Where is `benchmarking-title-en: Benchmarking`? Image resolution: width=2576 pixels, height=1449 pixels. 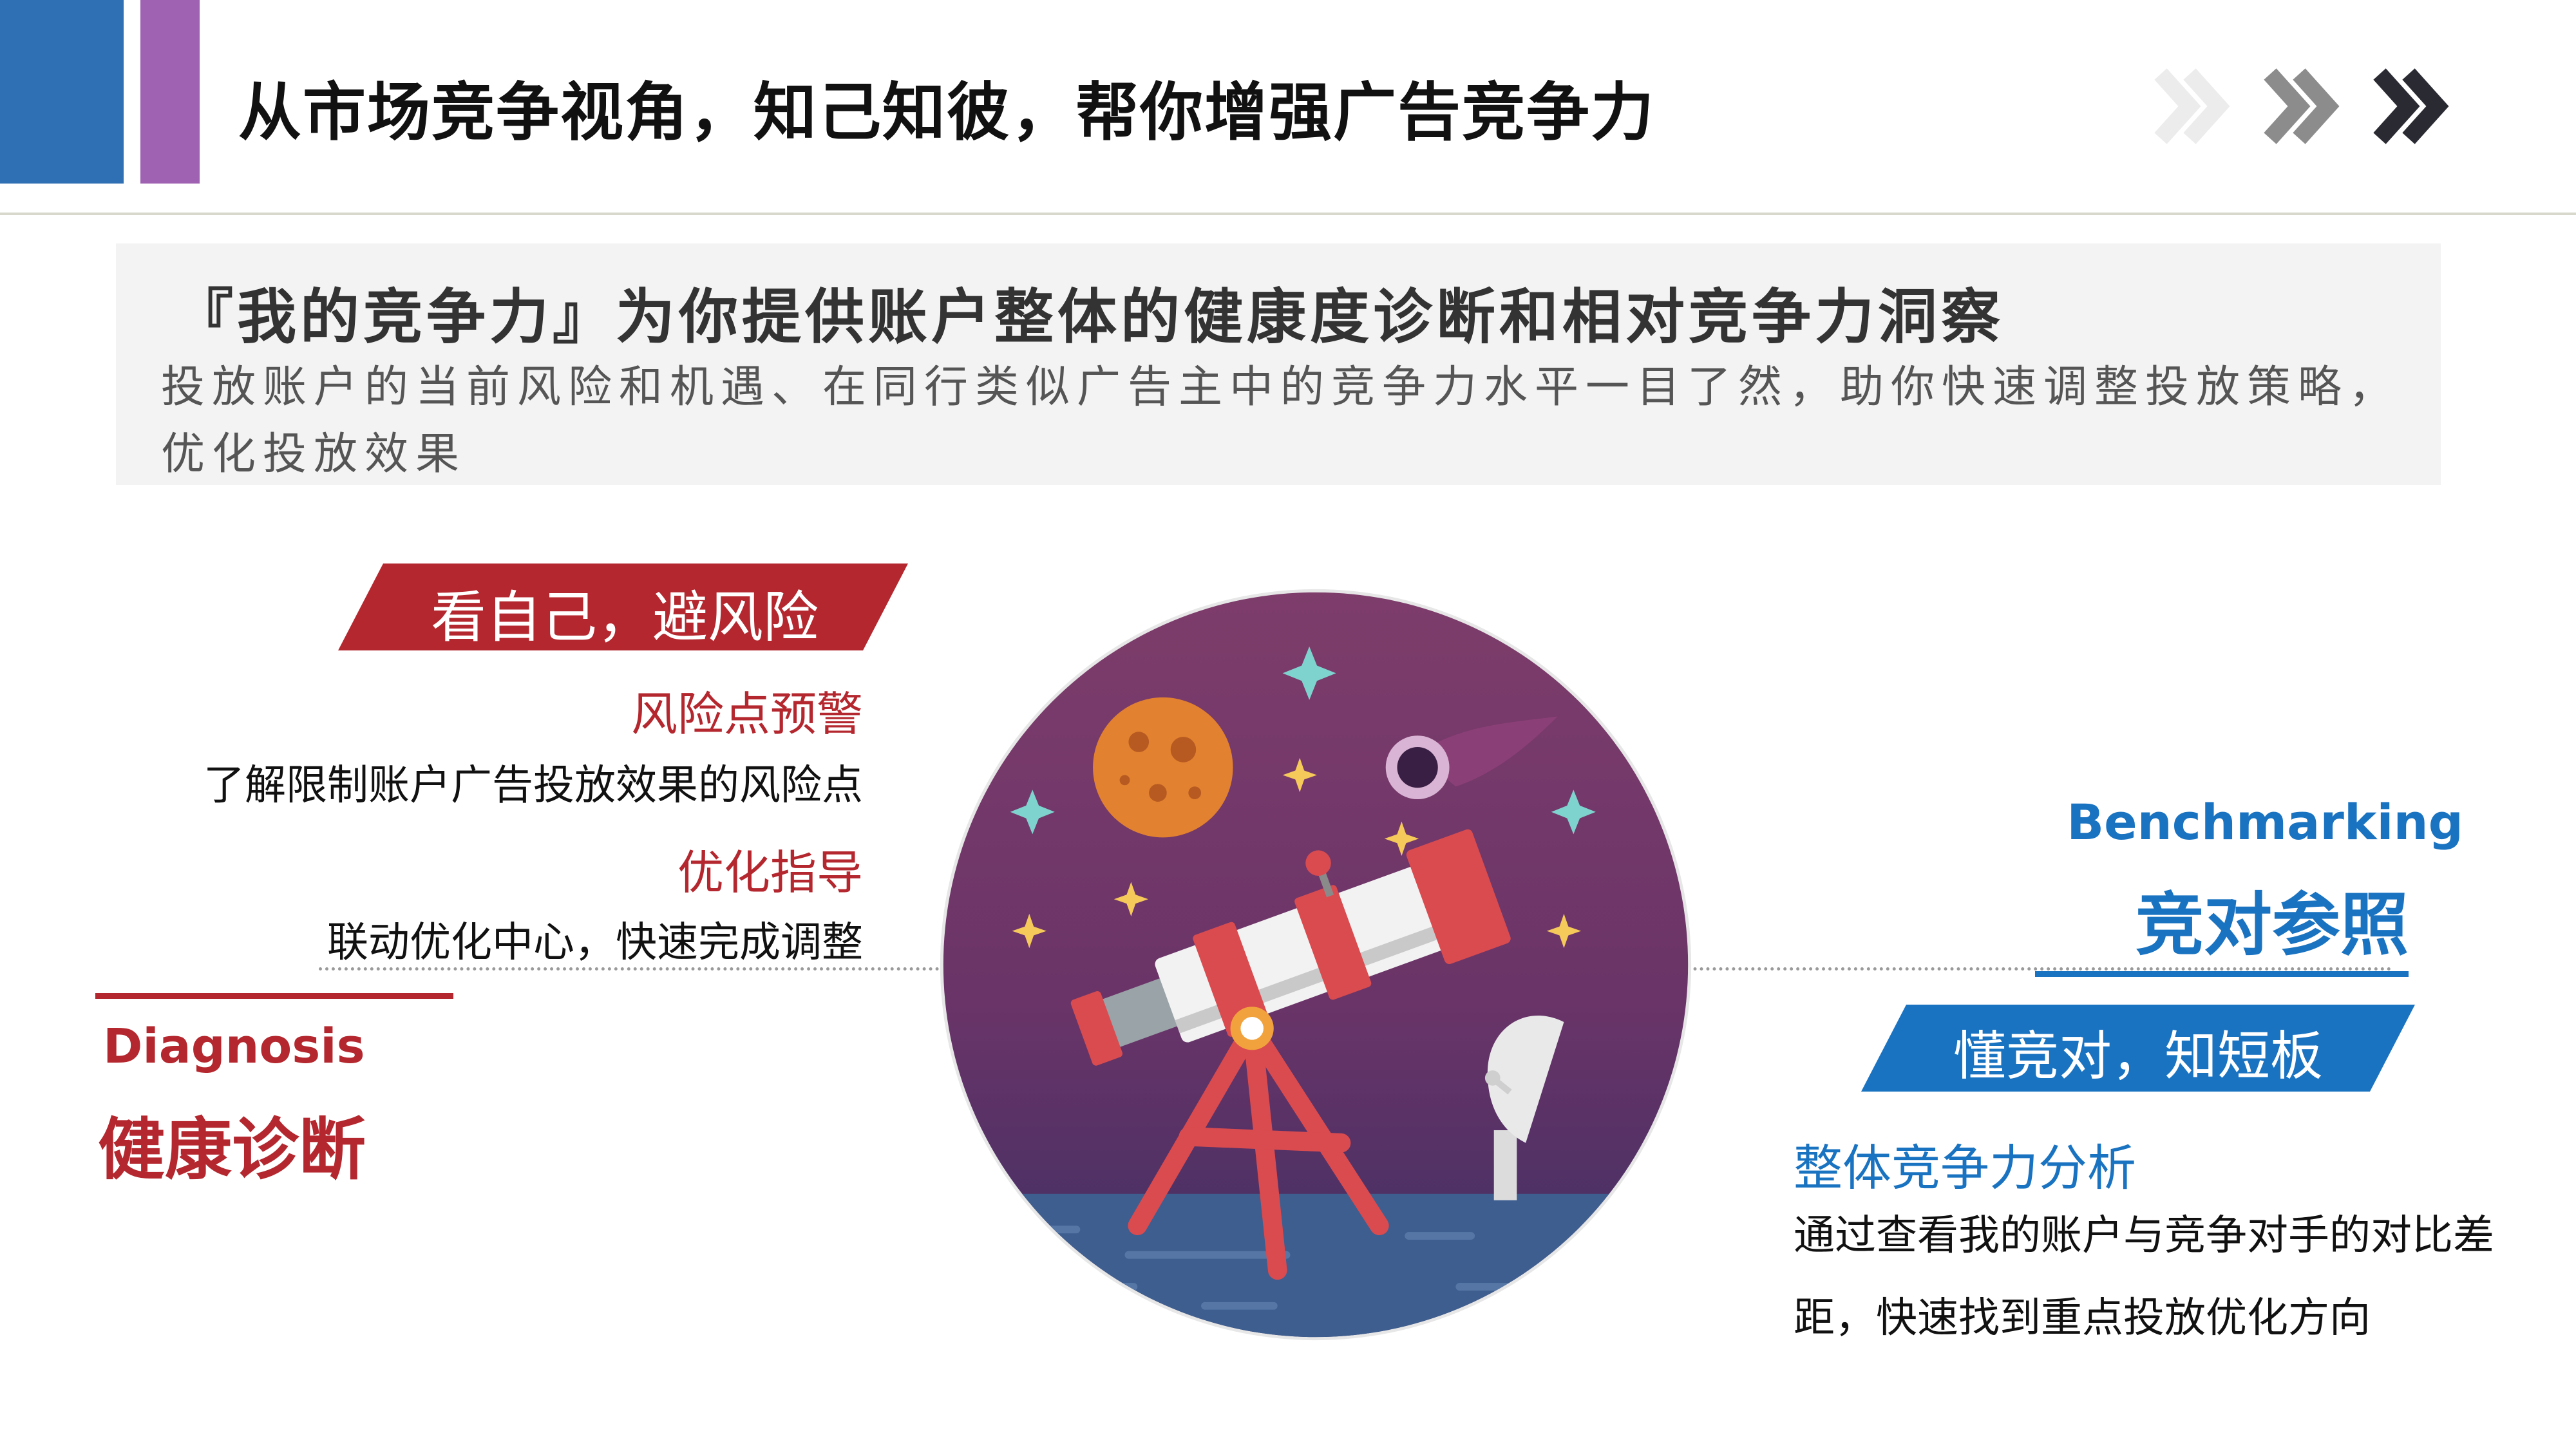
benchmarking-title-en: Benchmarking is located at coordinates (2265, 822).